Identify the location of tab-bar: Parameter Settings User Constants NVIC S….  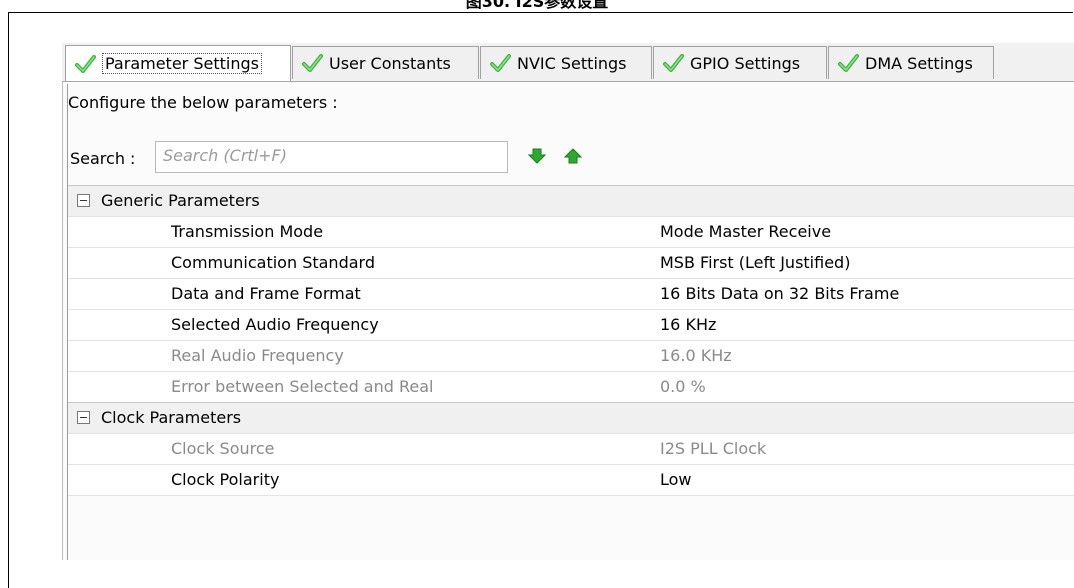
(568, 62).